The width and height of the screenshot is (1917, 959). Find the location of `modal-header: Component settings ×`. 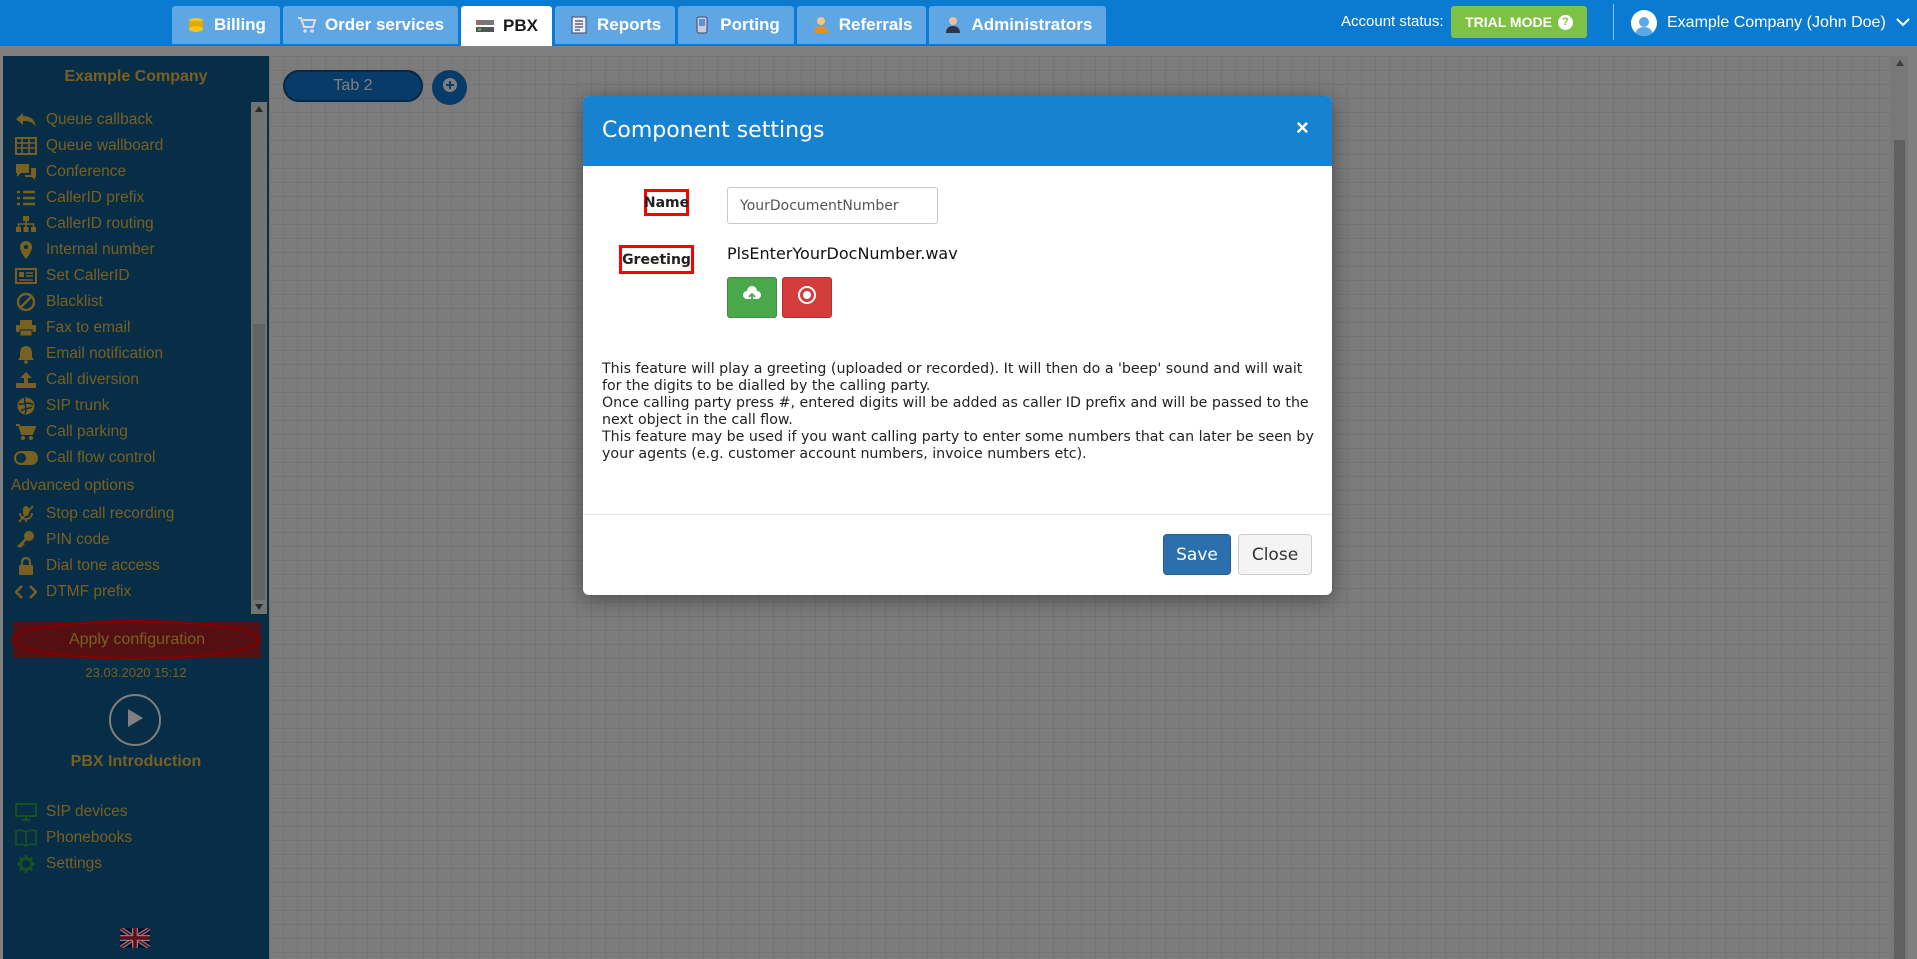

modal-header: Component settings × is located at coordinates (957, 131).